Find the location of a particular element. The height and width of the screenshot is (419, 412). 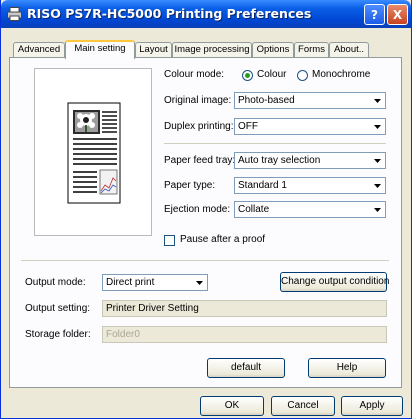

print-preview-image is located at coordinates (93, 152).